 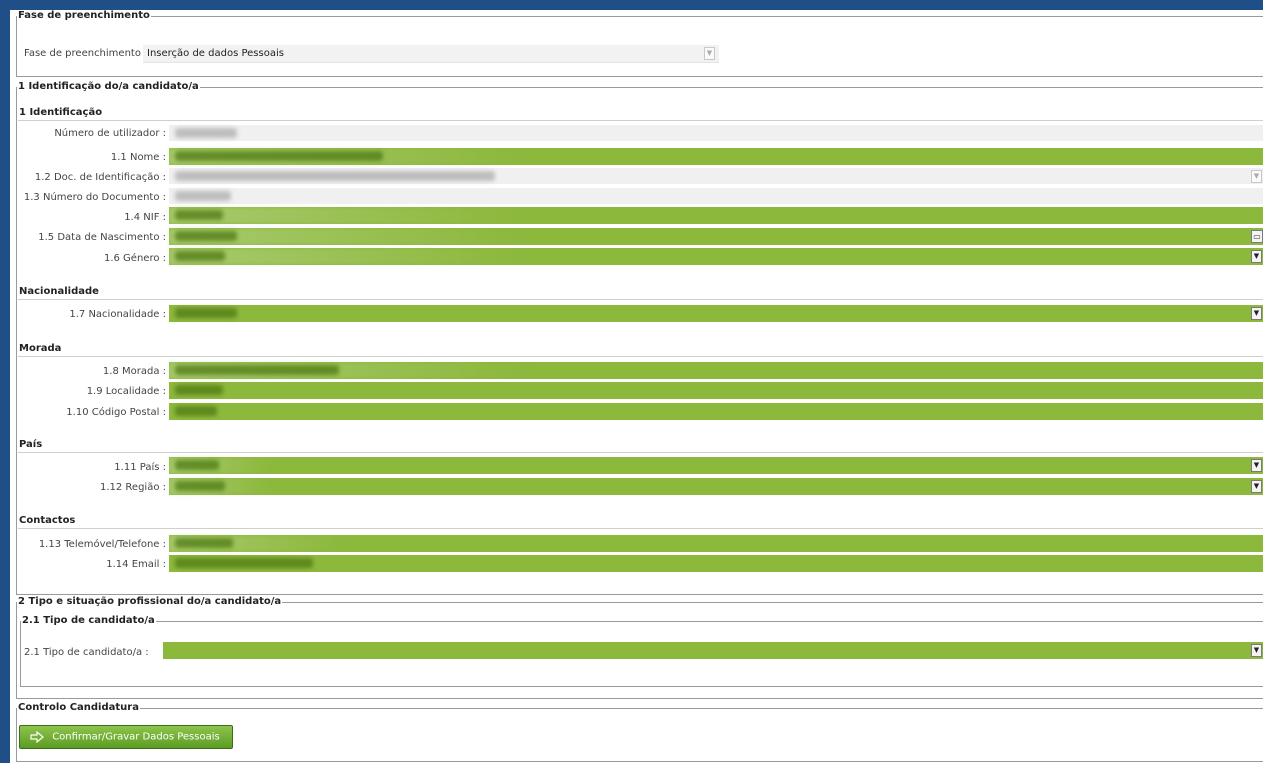 I want to click on telefone-input, so click(x=716, y=543).